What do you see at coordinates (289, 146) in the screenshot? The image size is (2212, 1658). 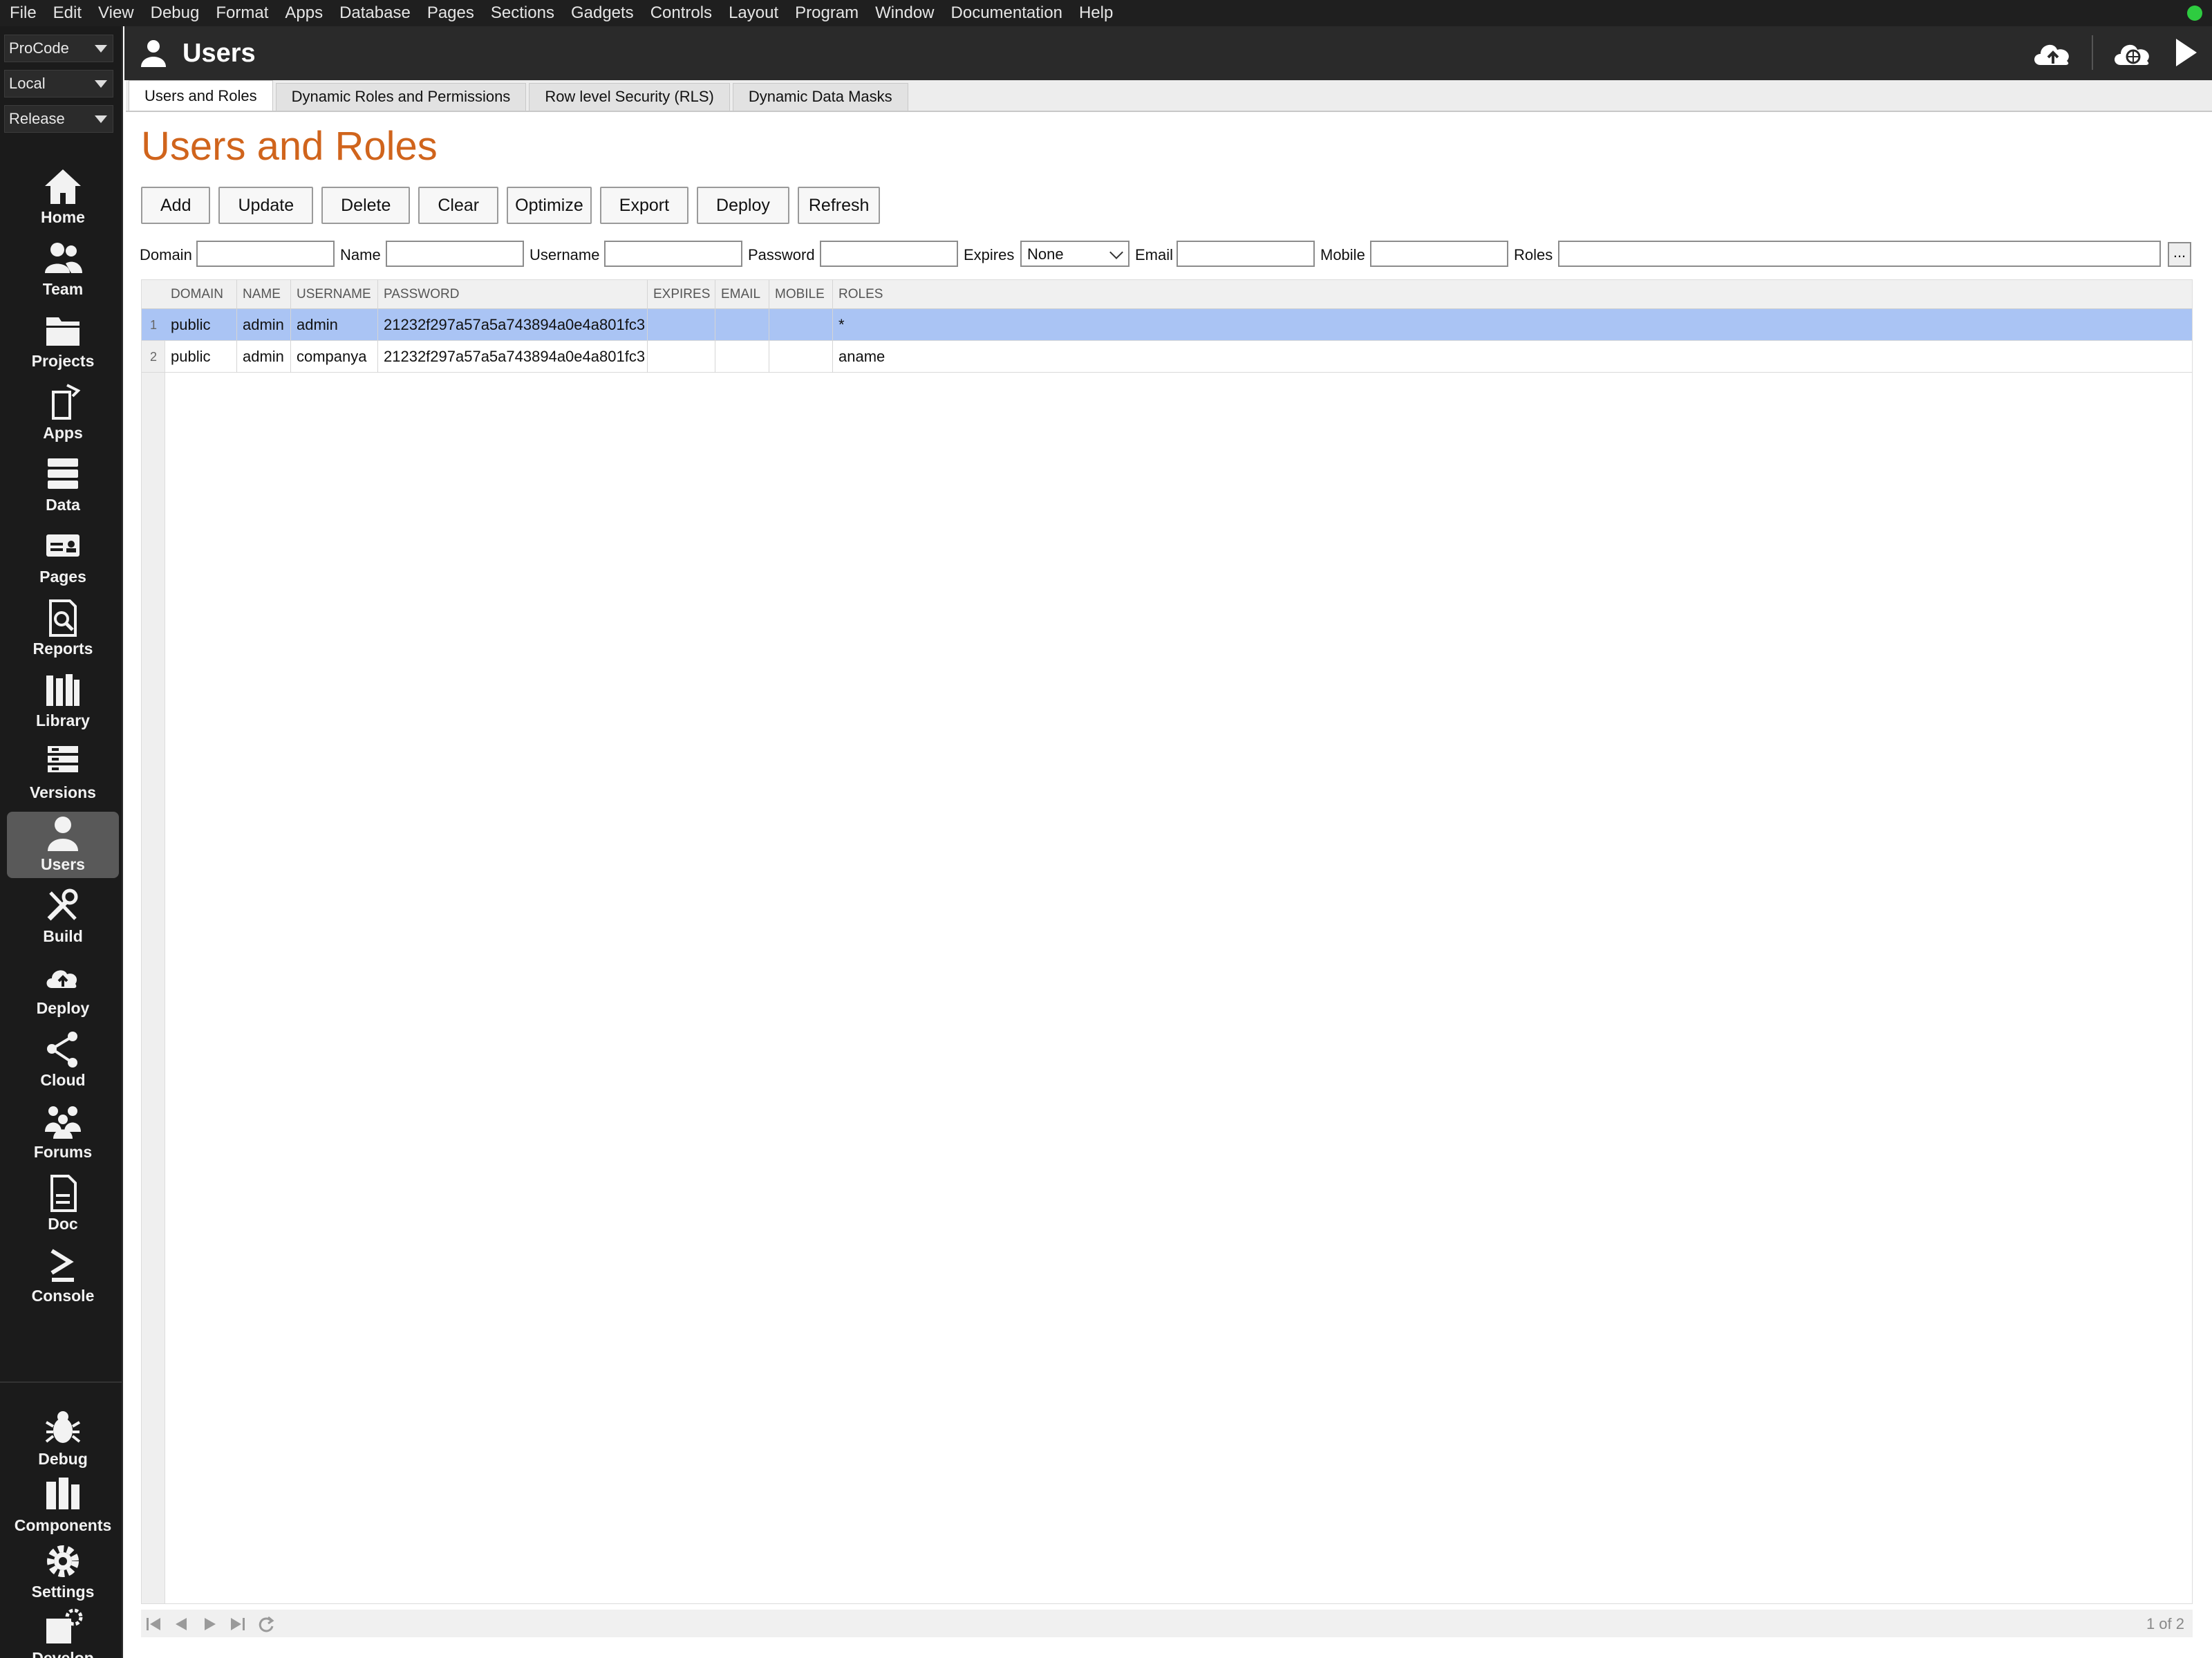 I see `page-title: Users and Roles` at bounding box center [289, 146].